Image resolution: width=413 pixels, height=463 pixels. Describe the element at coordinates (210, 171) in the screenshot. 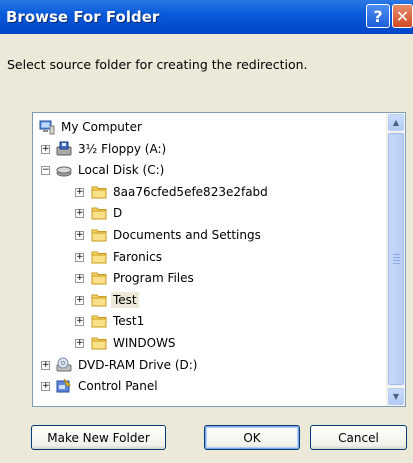

I see `tree-item: − Local Disk (C:)` at that location.